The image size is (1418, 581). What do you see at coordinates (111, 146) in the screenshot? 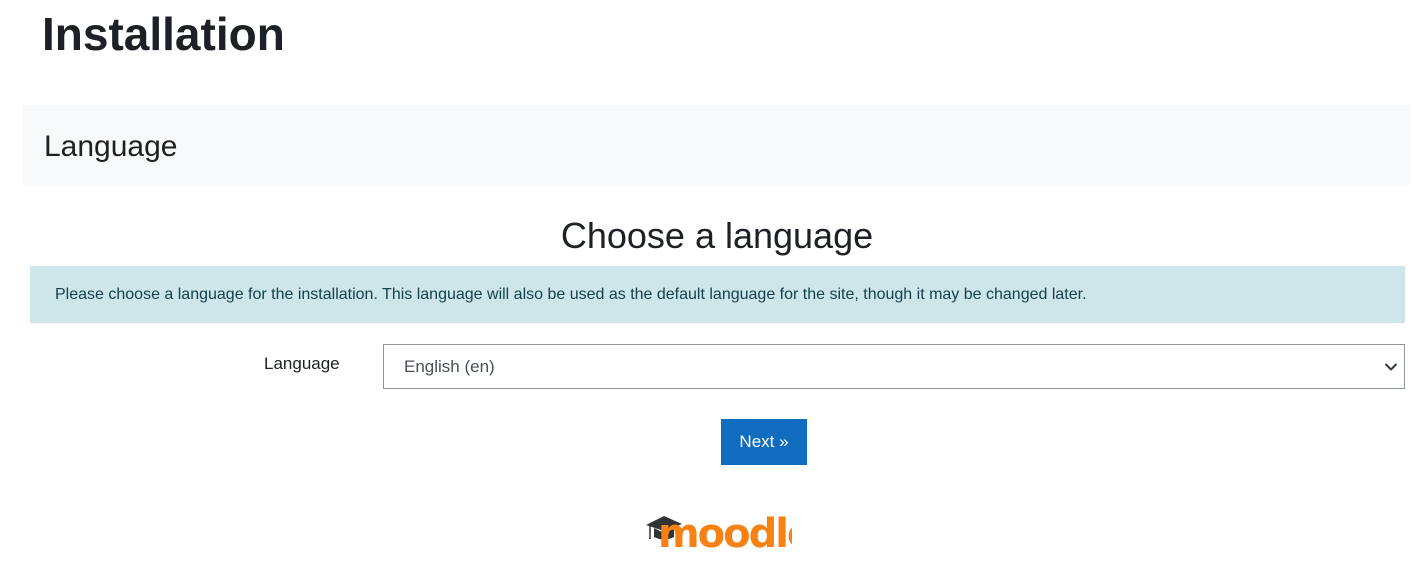
I see `stage-title: Language` at bounding box center [111, 146].